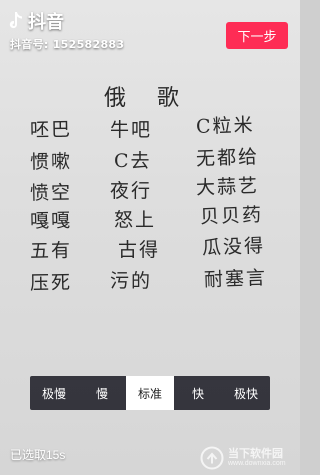 Image resolution: width=320 pixels, height=475 pixels. I want to click on poem-line: 耐塞言, so click(235, 279).